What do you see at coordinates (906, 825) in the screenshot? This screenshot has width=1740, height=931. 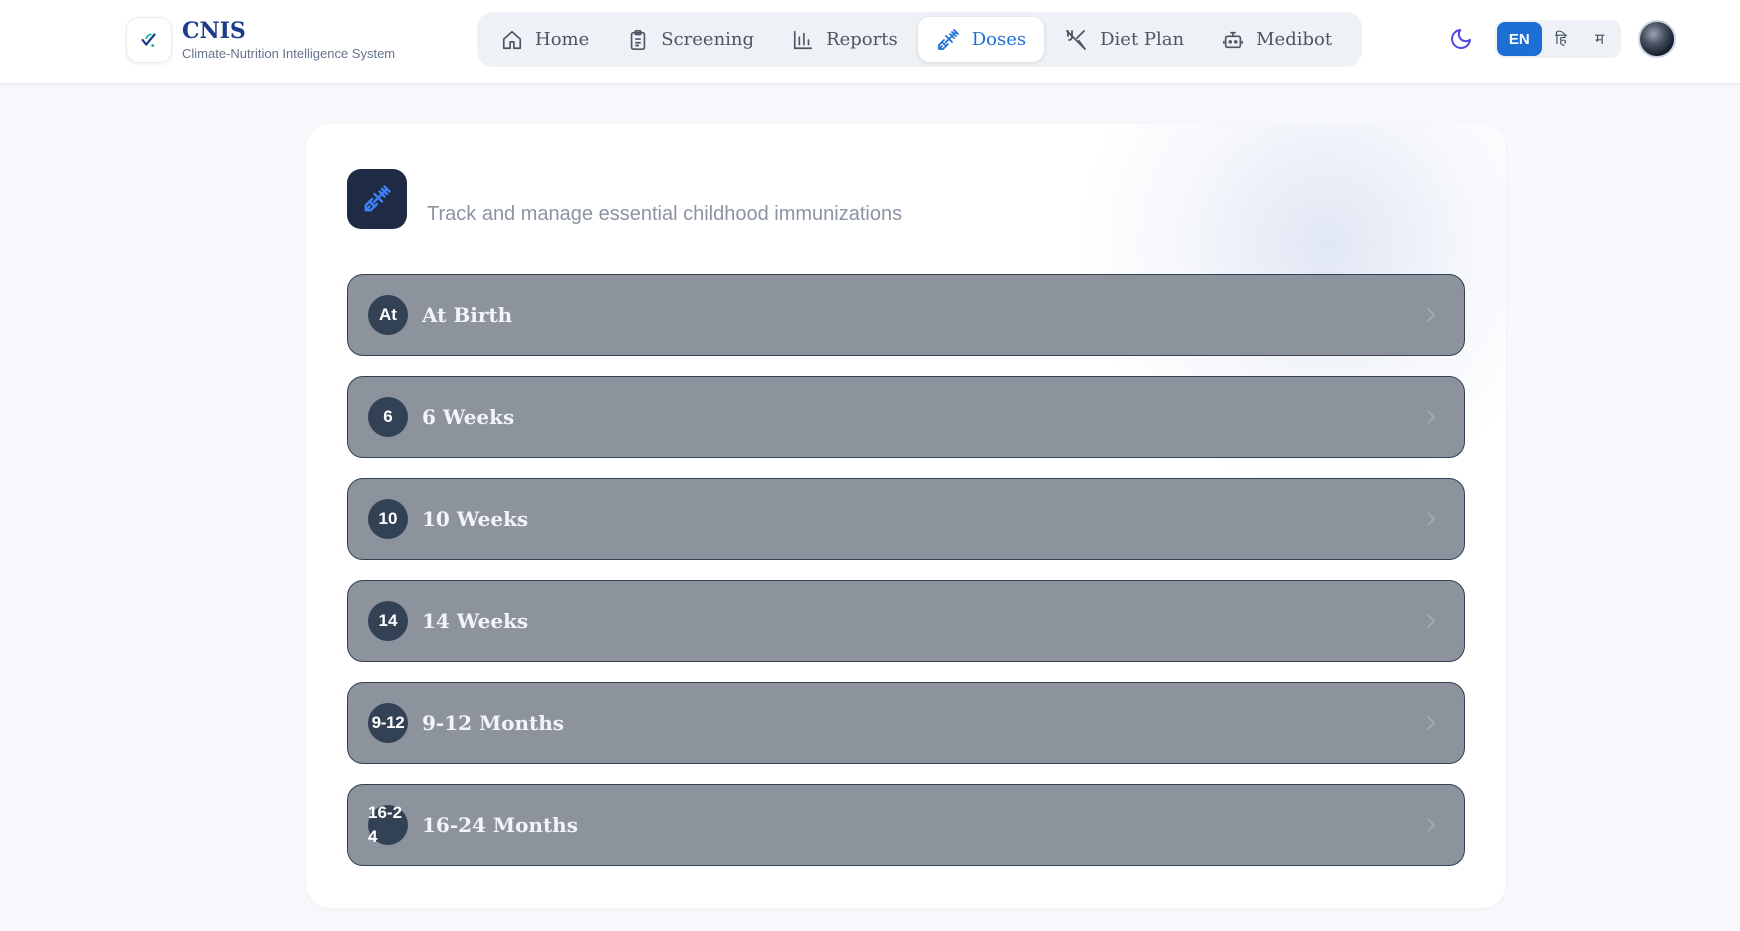 I see `stage-16-24-months: 16-24 16-24 Months` at bounding box center [906, 825].